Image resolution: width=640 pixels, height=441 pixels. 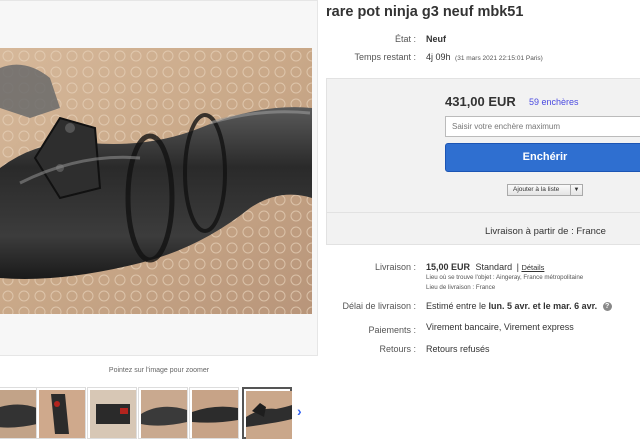 I want to click on shipping-price: 15,00 EUR, so click(x=448, y=267).